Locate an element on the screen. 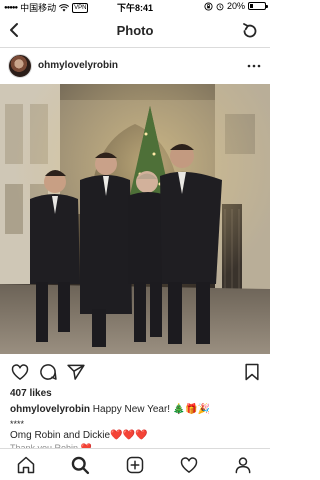 The image size is (320, 480). post-actions is located at coordinates (135, 373).